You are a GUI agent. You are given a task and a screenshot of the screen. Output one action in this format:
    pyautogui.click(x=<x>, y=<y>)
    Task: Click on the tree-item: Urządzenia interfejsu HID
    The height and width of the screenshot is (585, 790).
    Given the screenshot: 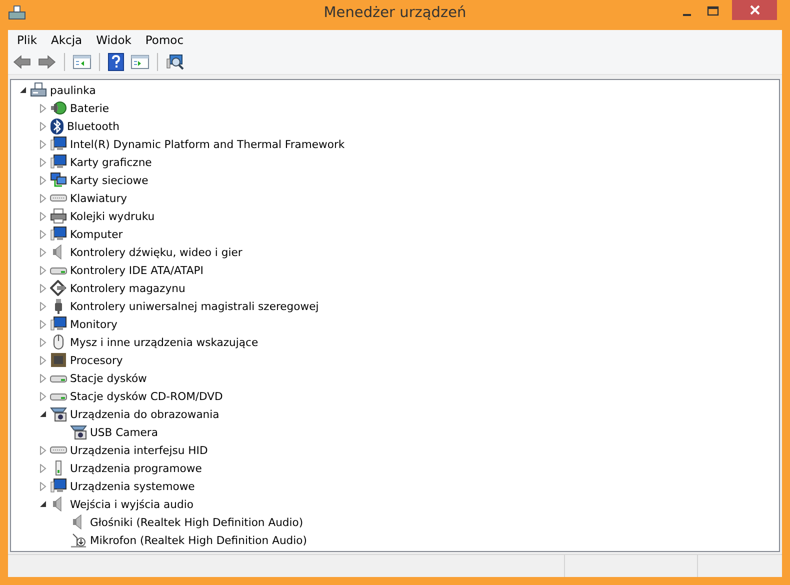 What is the action you would take?
    pyautogui.click(x=139, y=450)
    